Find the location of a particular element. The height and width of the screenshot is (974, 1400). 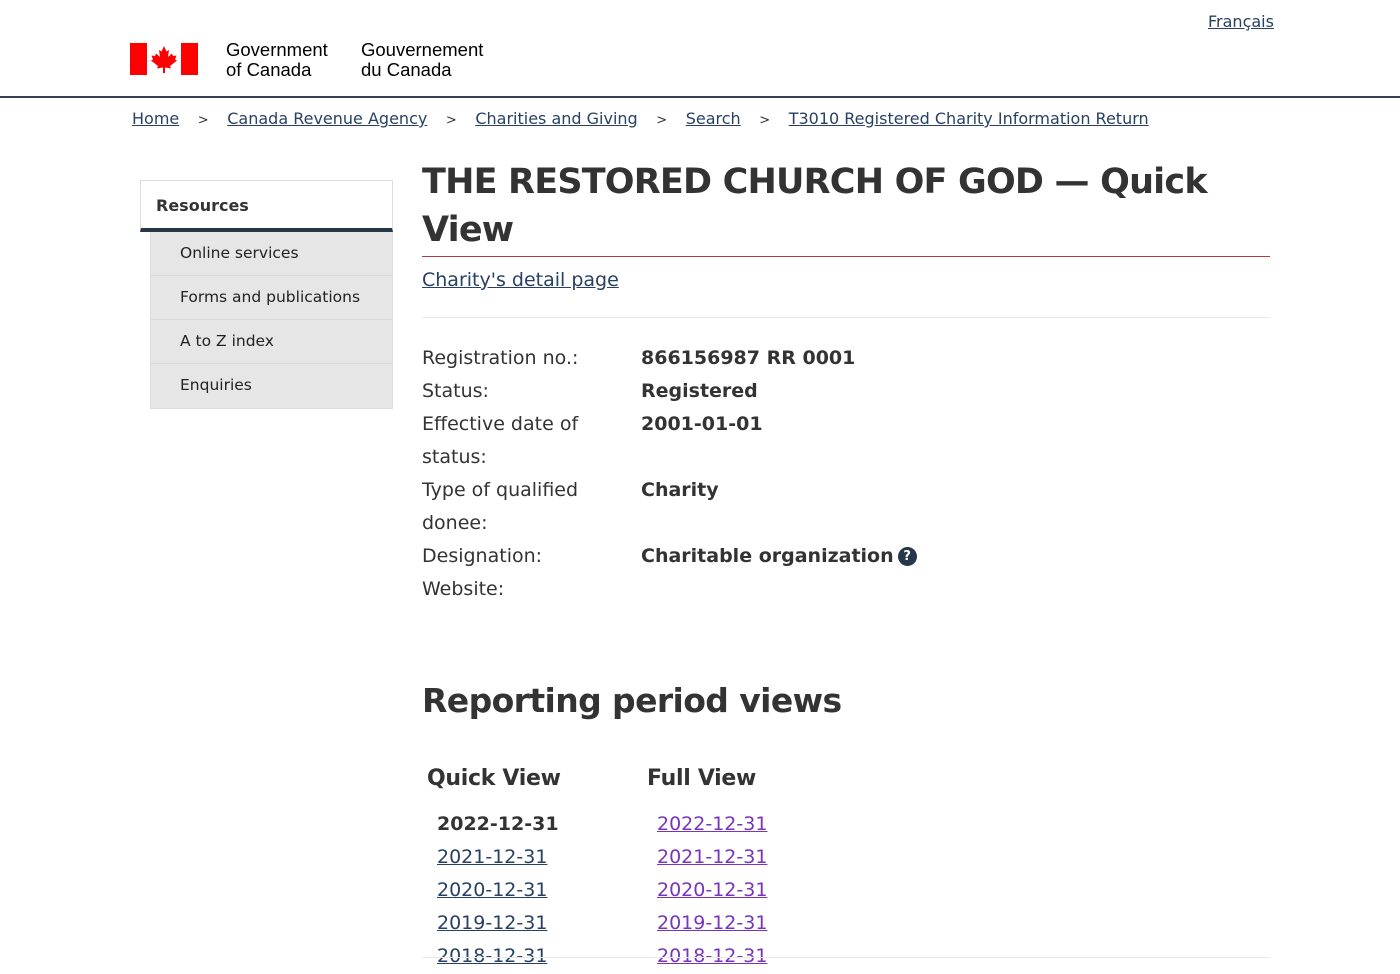

sidebar-item-enquiries: Enquiries is located at coordinates (271, 386).